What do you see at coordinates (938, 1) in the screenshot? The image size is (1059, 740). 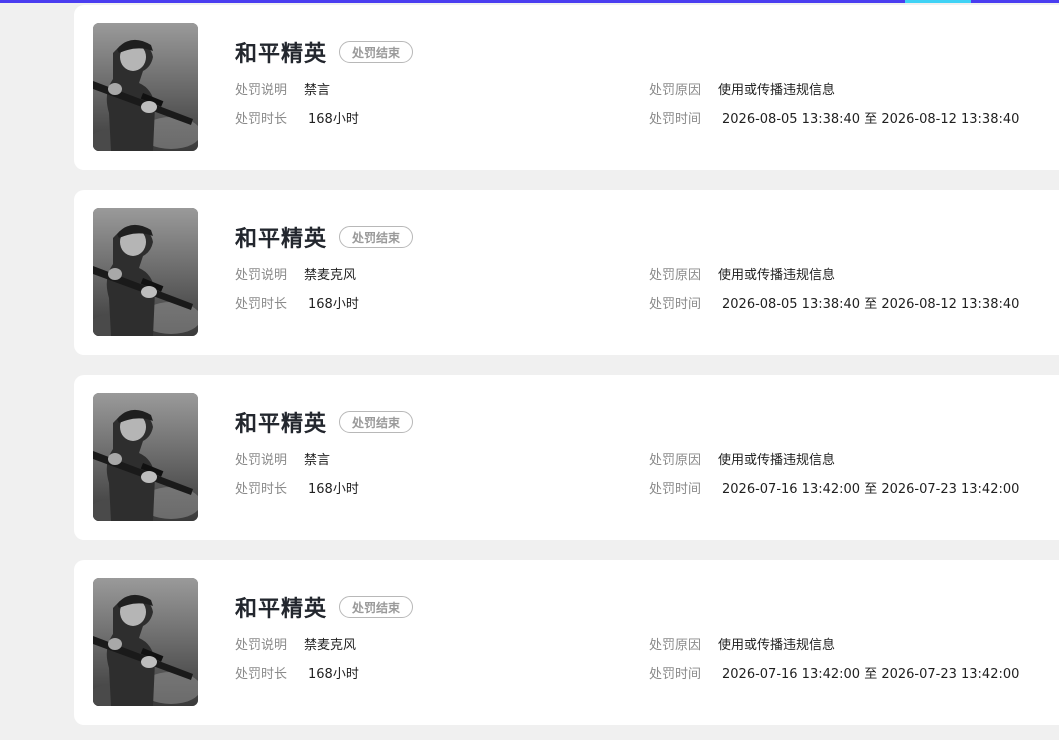 I see `top-accent-highlight` at bounding box center [938, 1].